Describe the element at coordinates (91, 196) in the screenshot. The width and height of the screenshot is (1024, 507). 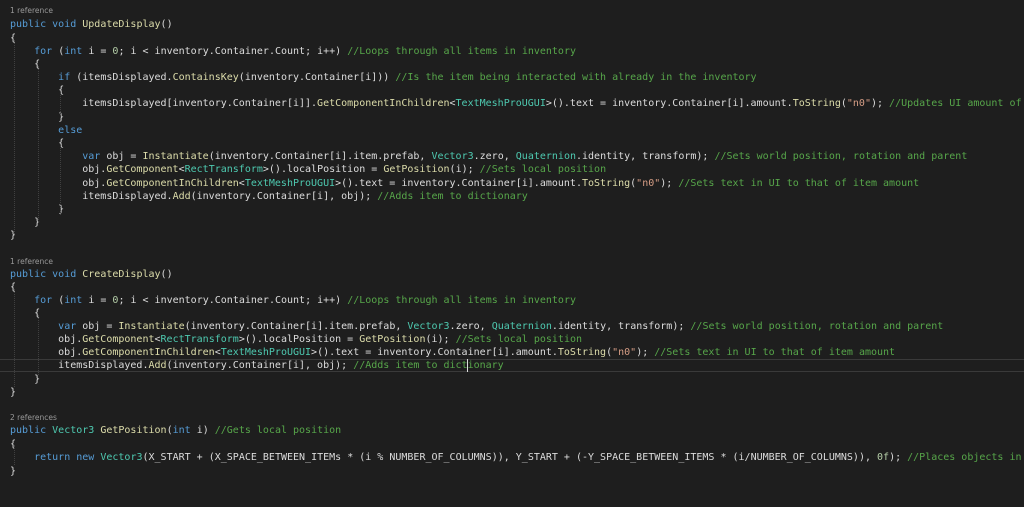
I see `code-token: itemsDisplayed.` at that location.